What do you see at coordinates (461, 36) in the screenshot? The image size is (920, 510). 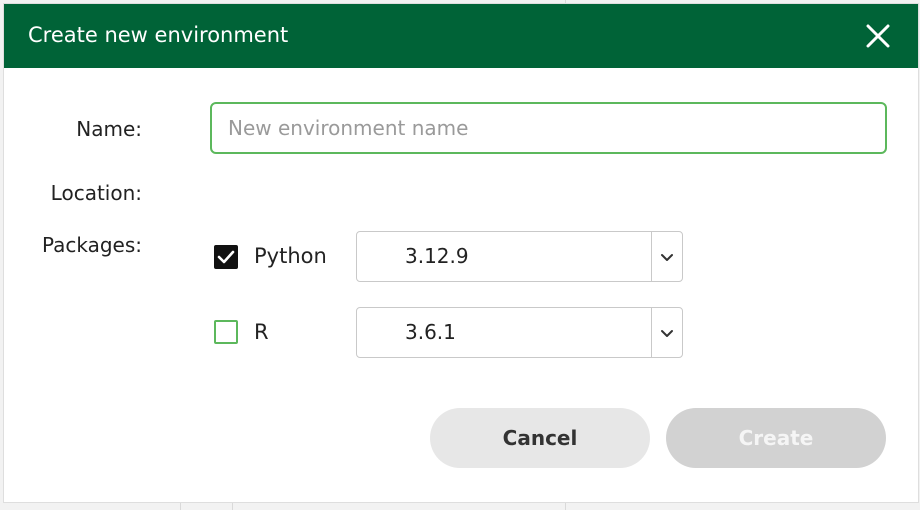 I see `dialog-titlebar: Create new environment` at bounding box center [461, 36].